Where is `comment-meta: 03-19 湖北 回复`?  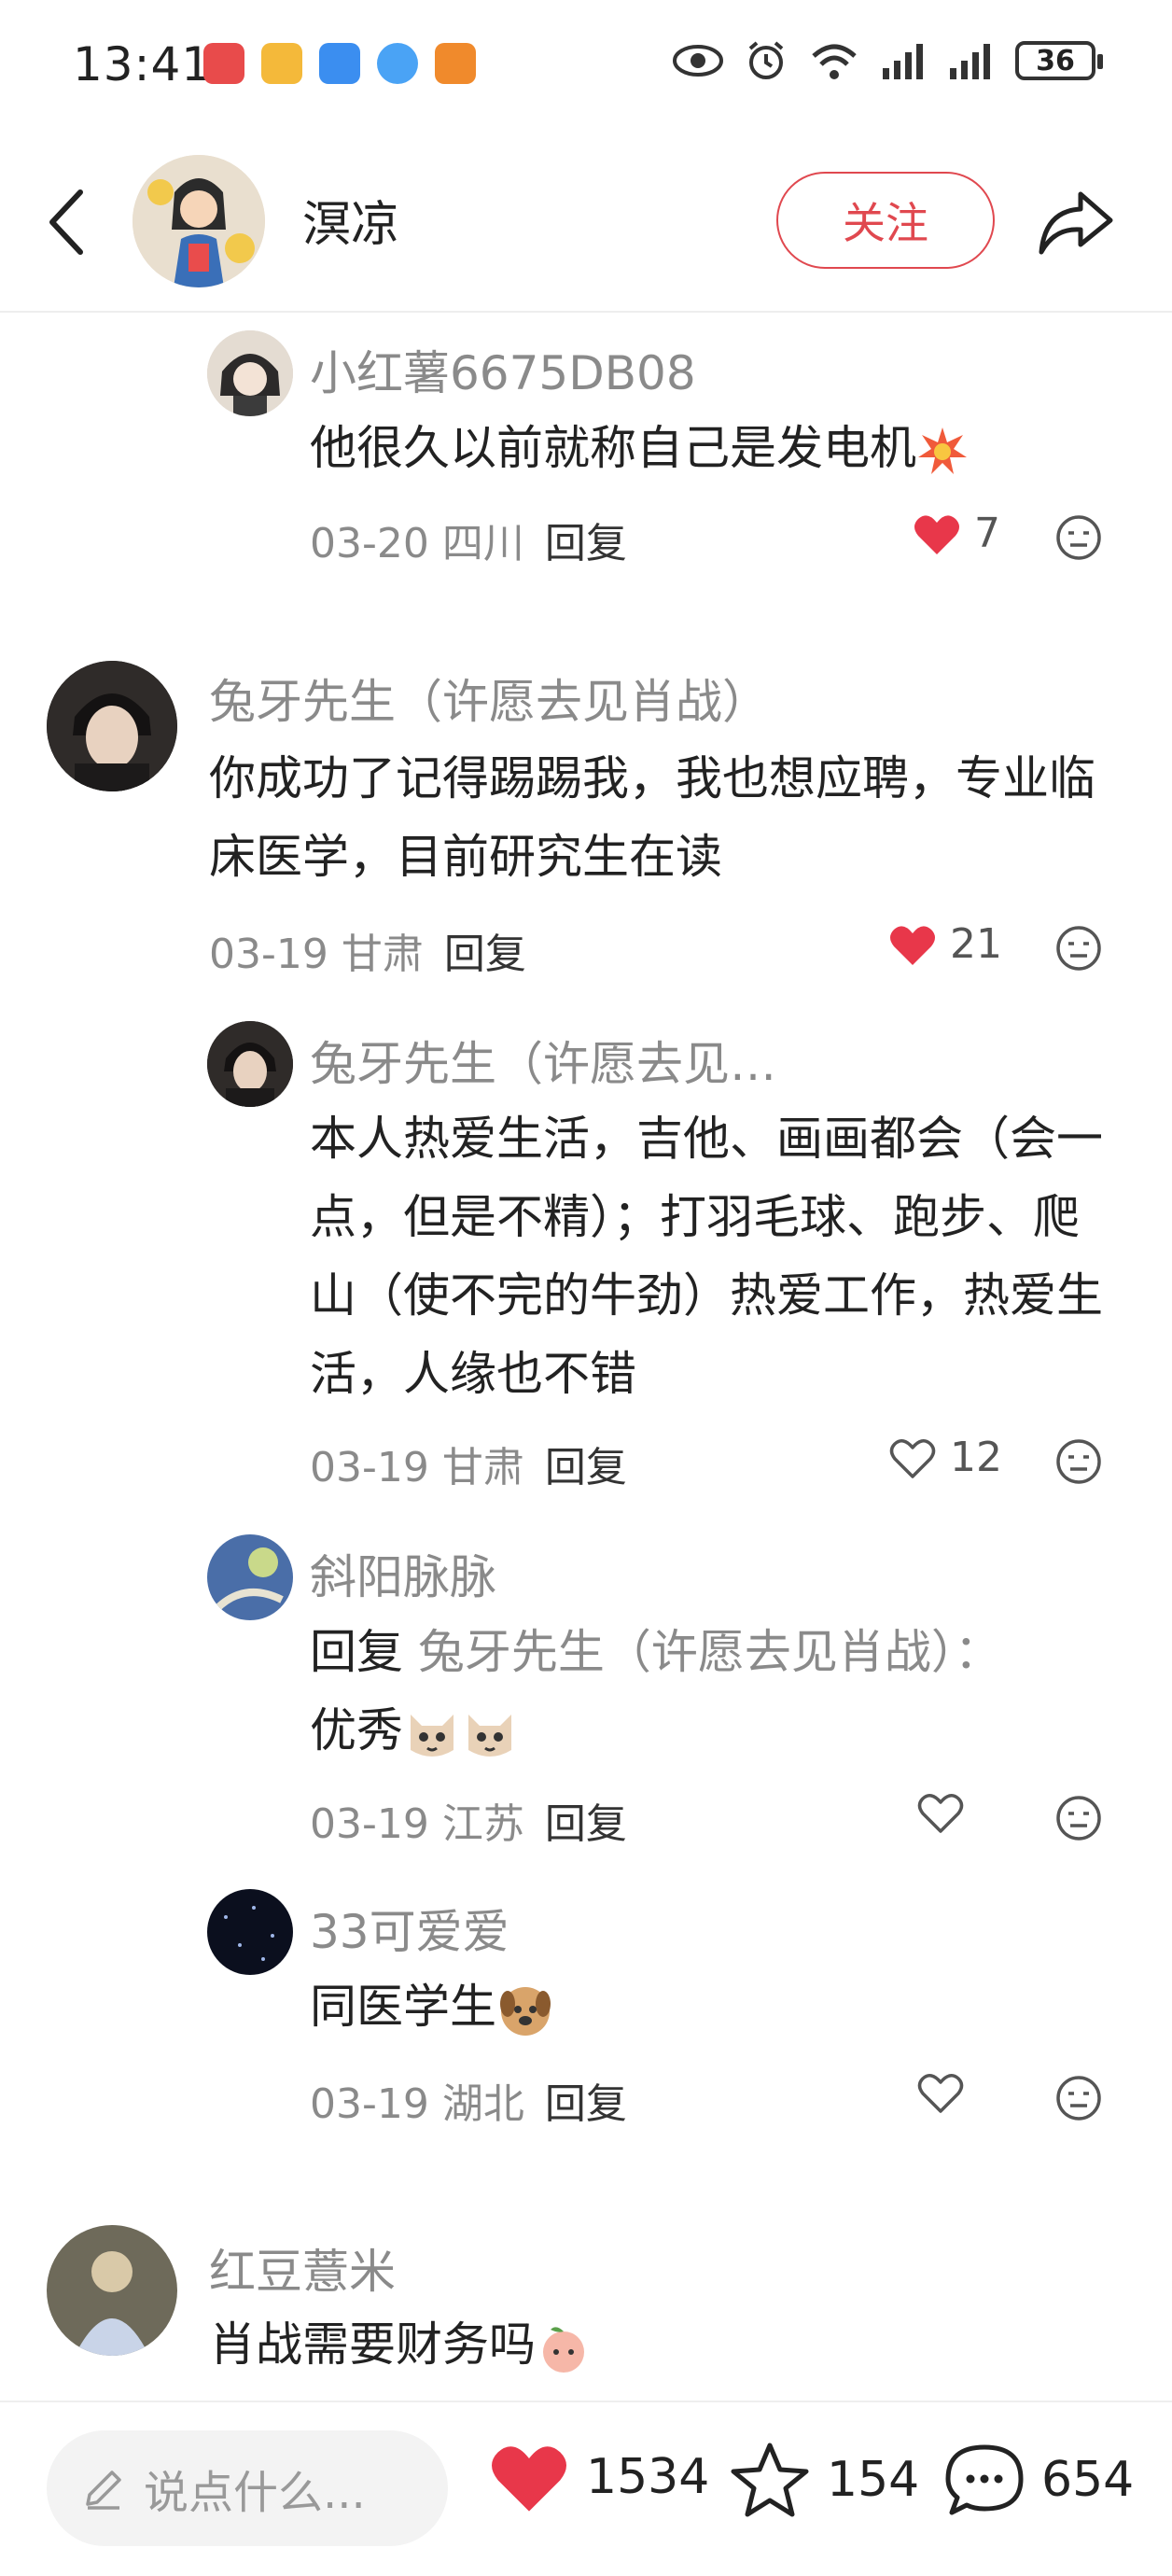 comment-meta: 03-19 湖北 回复 is located at coordinates (468, 2100).